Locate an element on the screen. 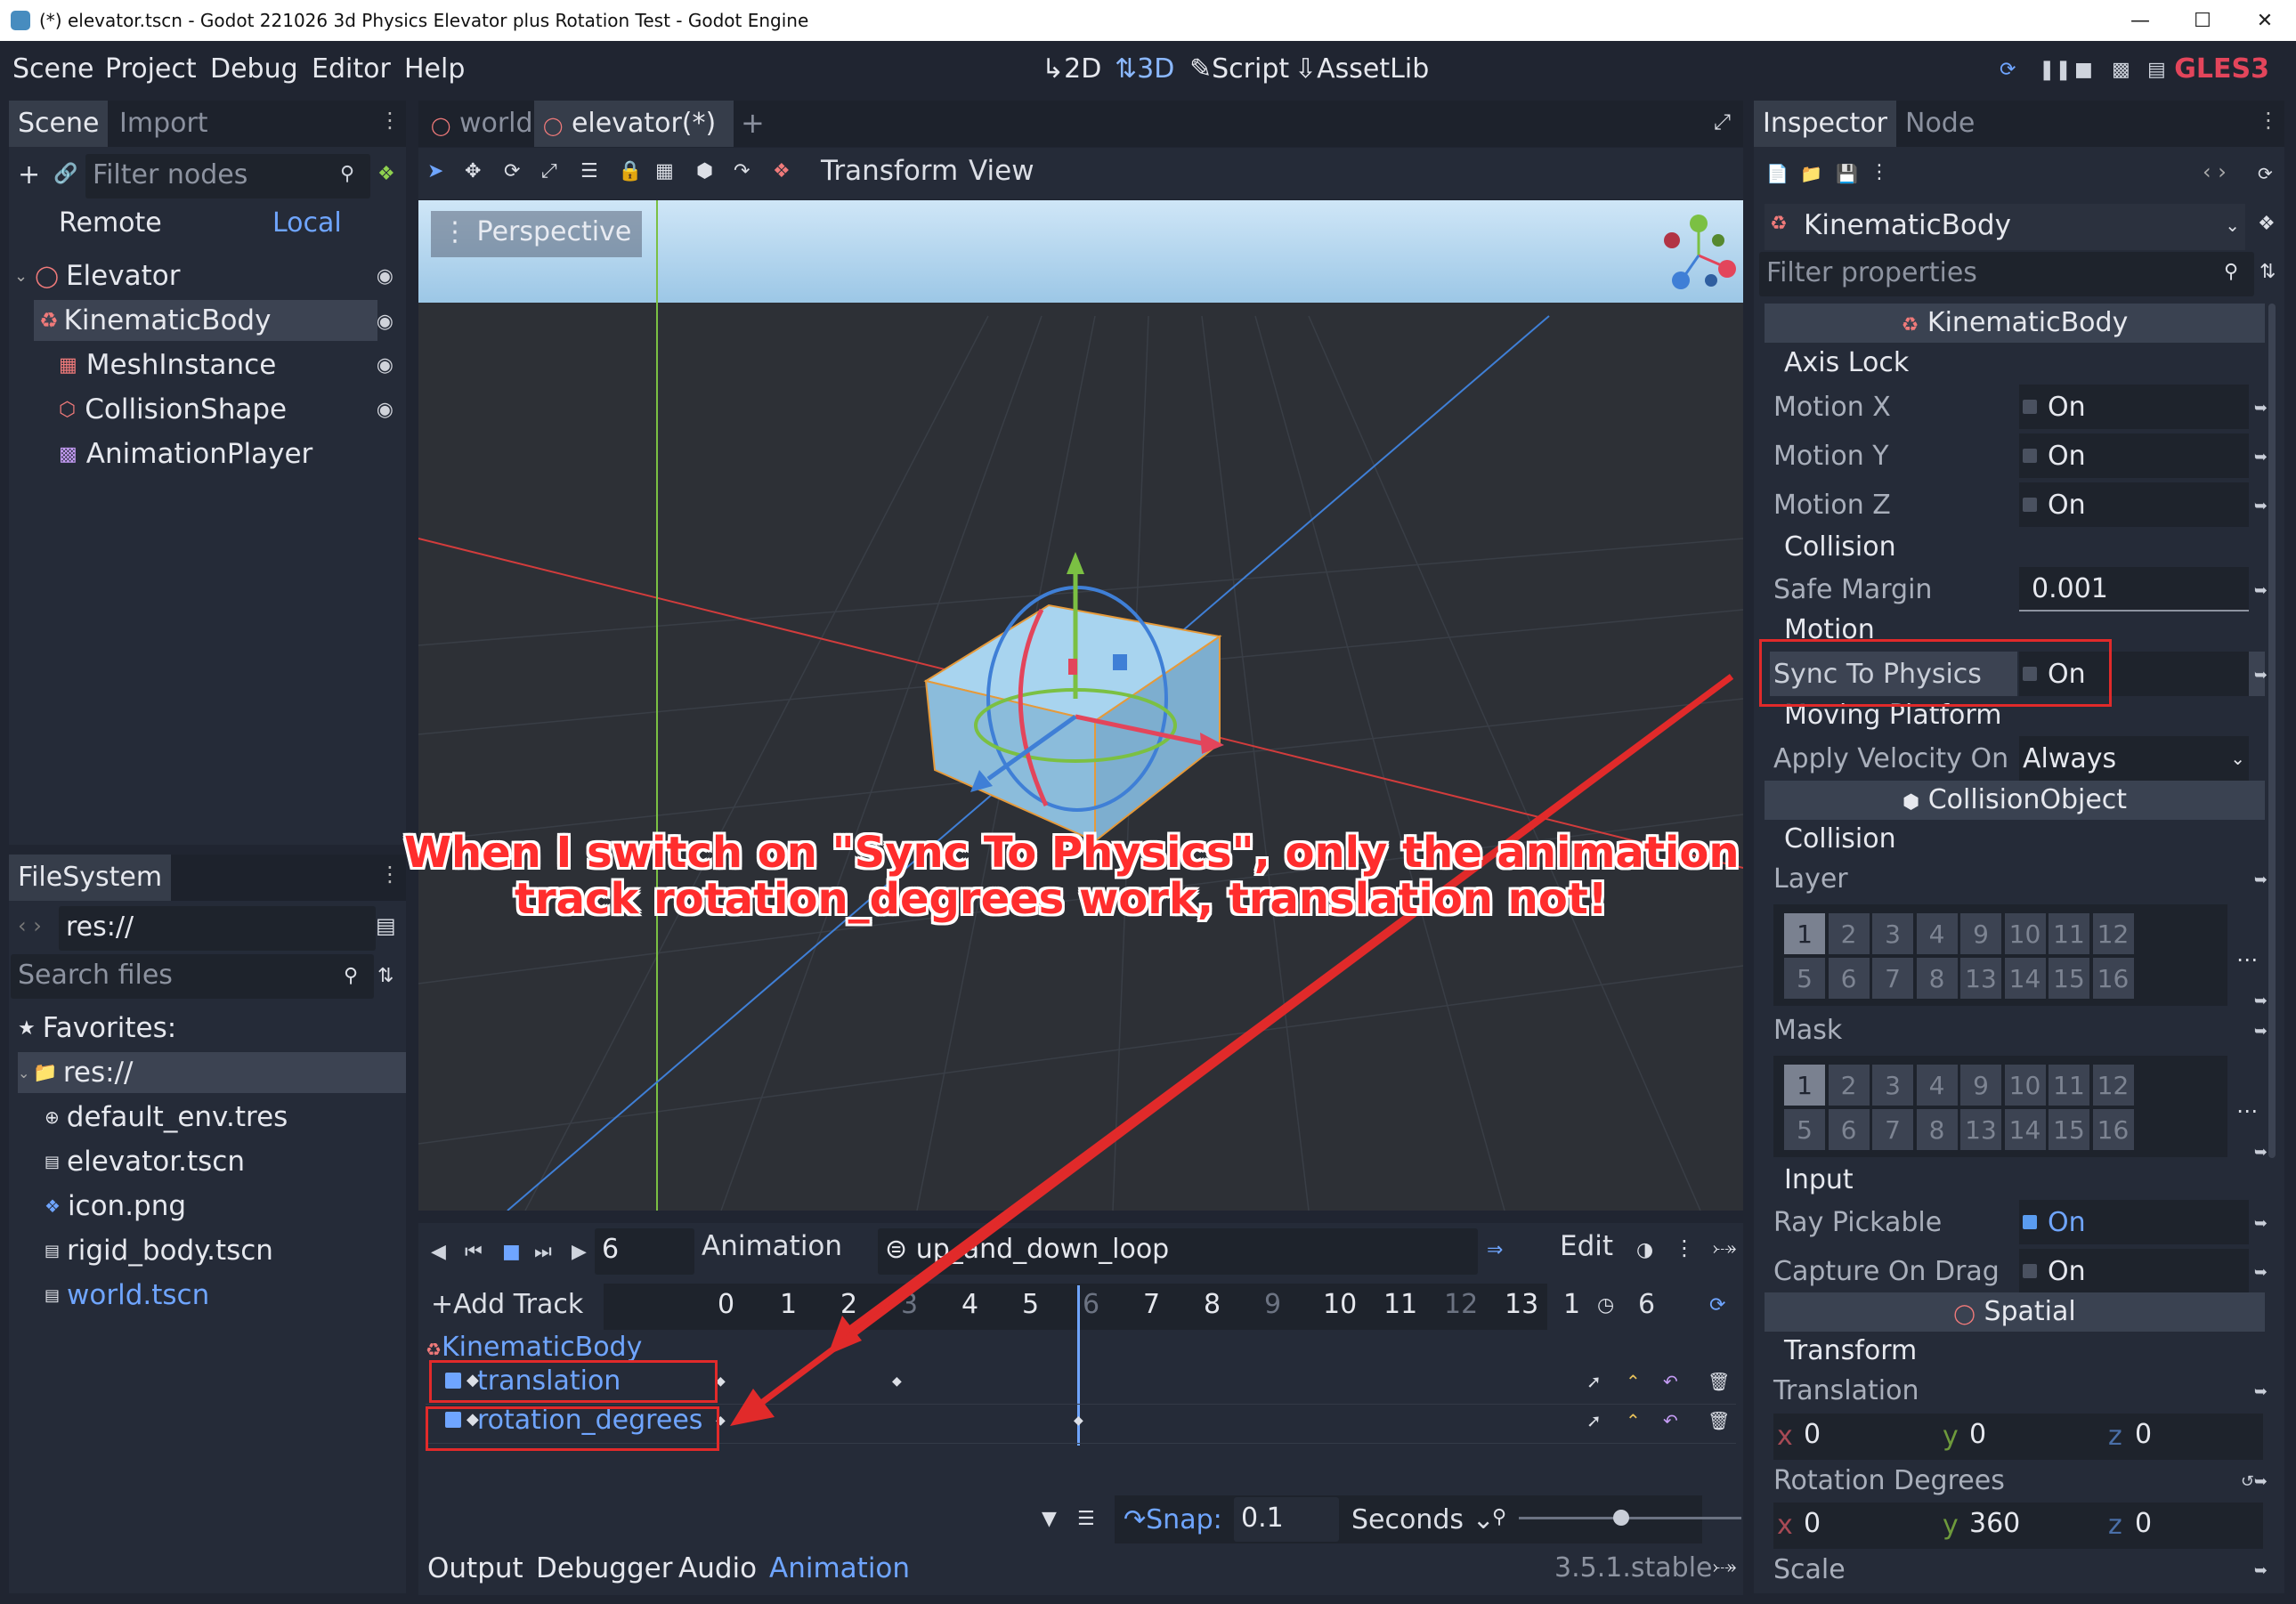 Image resolution: width=2296 pixels, height=1604 pixels. layer-bit-11: 11 is located at coordinates (2069, 933).